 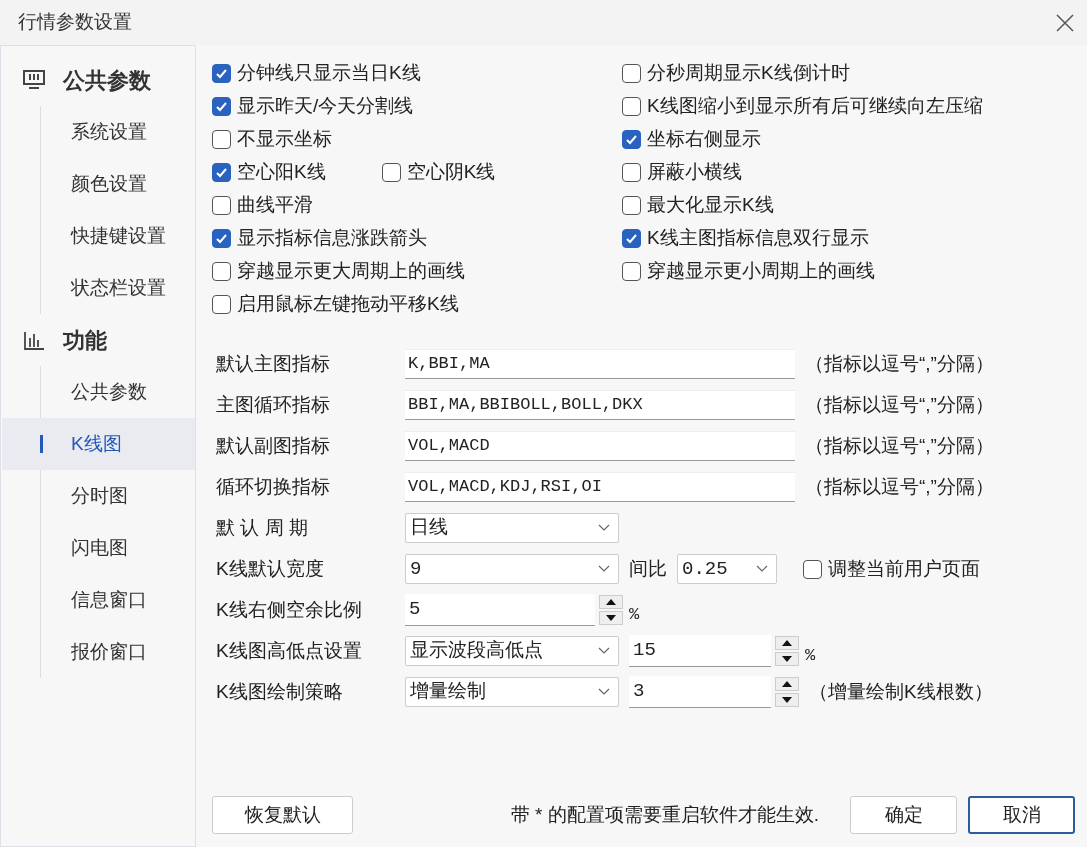 What do you see at coordinates (313, 106) in the screenshot?
I see `checkbox: 显示昨天/今天分割线` at bounding box center [313, 106].